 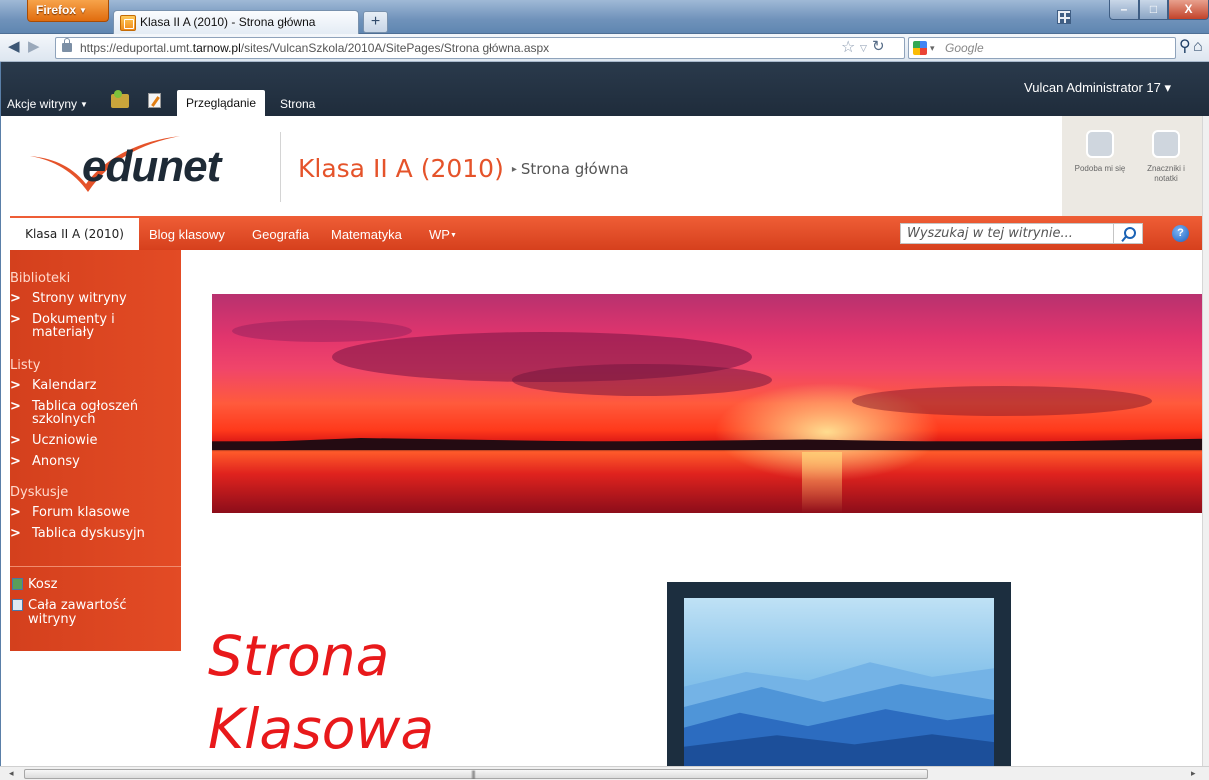 I want to click on close-window-button: X, so click(x=1188, y=10).